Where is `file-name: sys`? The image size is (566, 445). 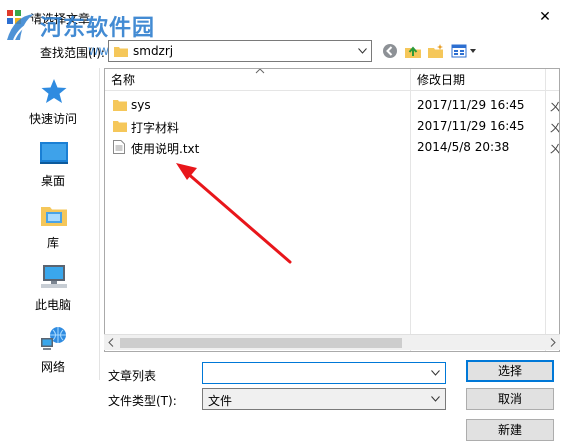
file-name: sys is located at coordinates (141, 105).